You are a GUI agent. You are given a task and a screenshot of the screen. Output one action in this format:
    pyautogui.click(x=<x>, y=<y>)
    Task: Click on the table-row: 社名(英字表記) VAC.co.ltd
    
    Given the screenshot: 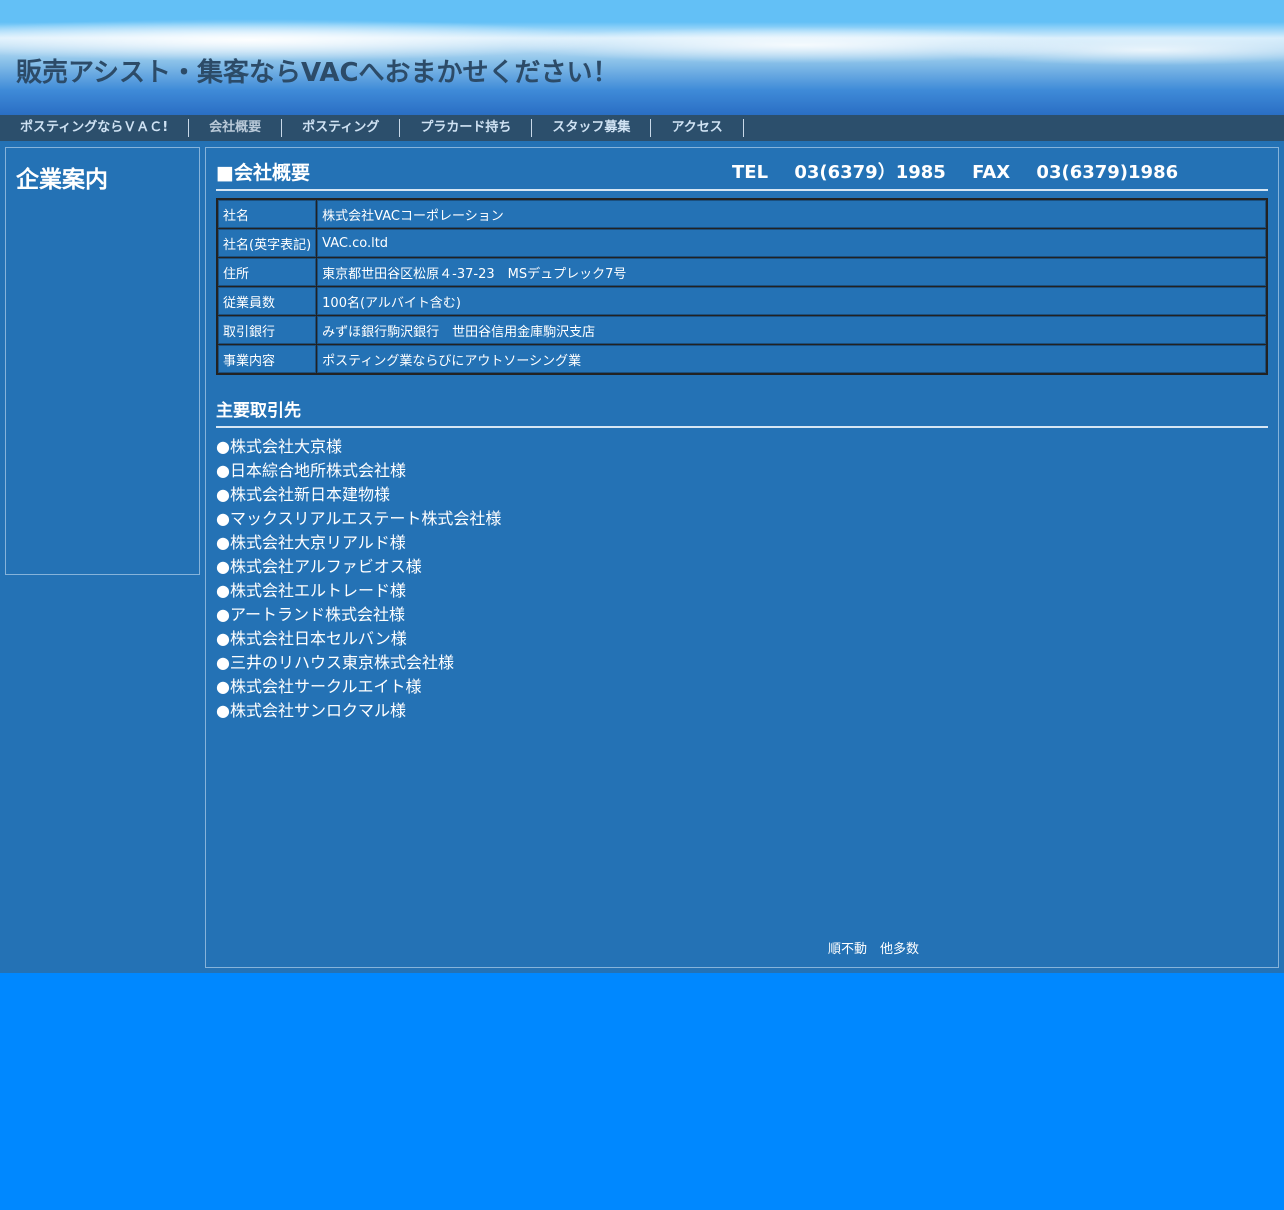 What is the action you would take?
    pyautogui.click(x=742, y=243)
    